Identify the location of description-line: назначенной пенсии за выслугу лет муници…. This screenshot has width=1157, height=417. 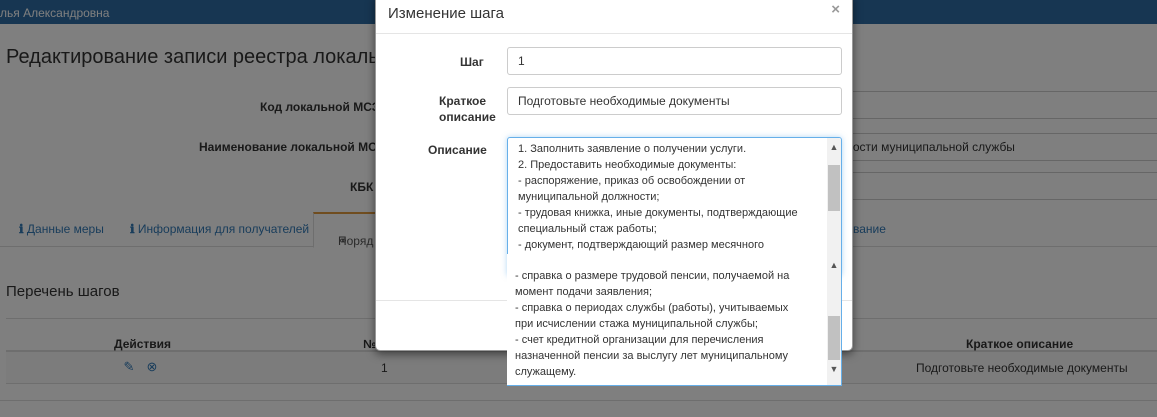
(652, 356).